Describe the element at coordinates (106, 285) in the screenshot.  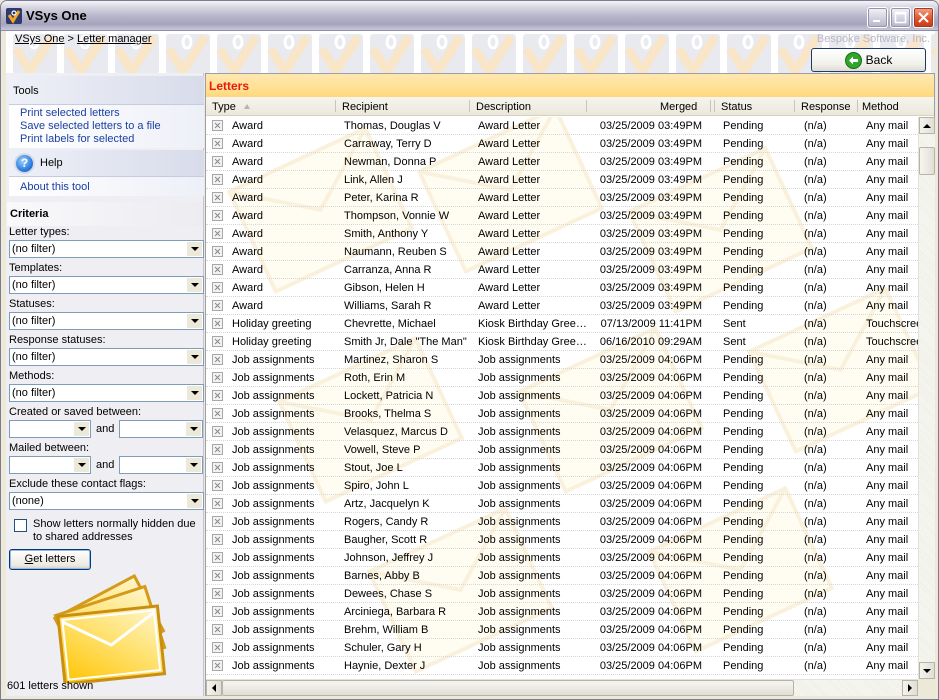
I see `templates-select: (no filter)` at that location.